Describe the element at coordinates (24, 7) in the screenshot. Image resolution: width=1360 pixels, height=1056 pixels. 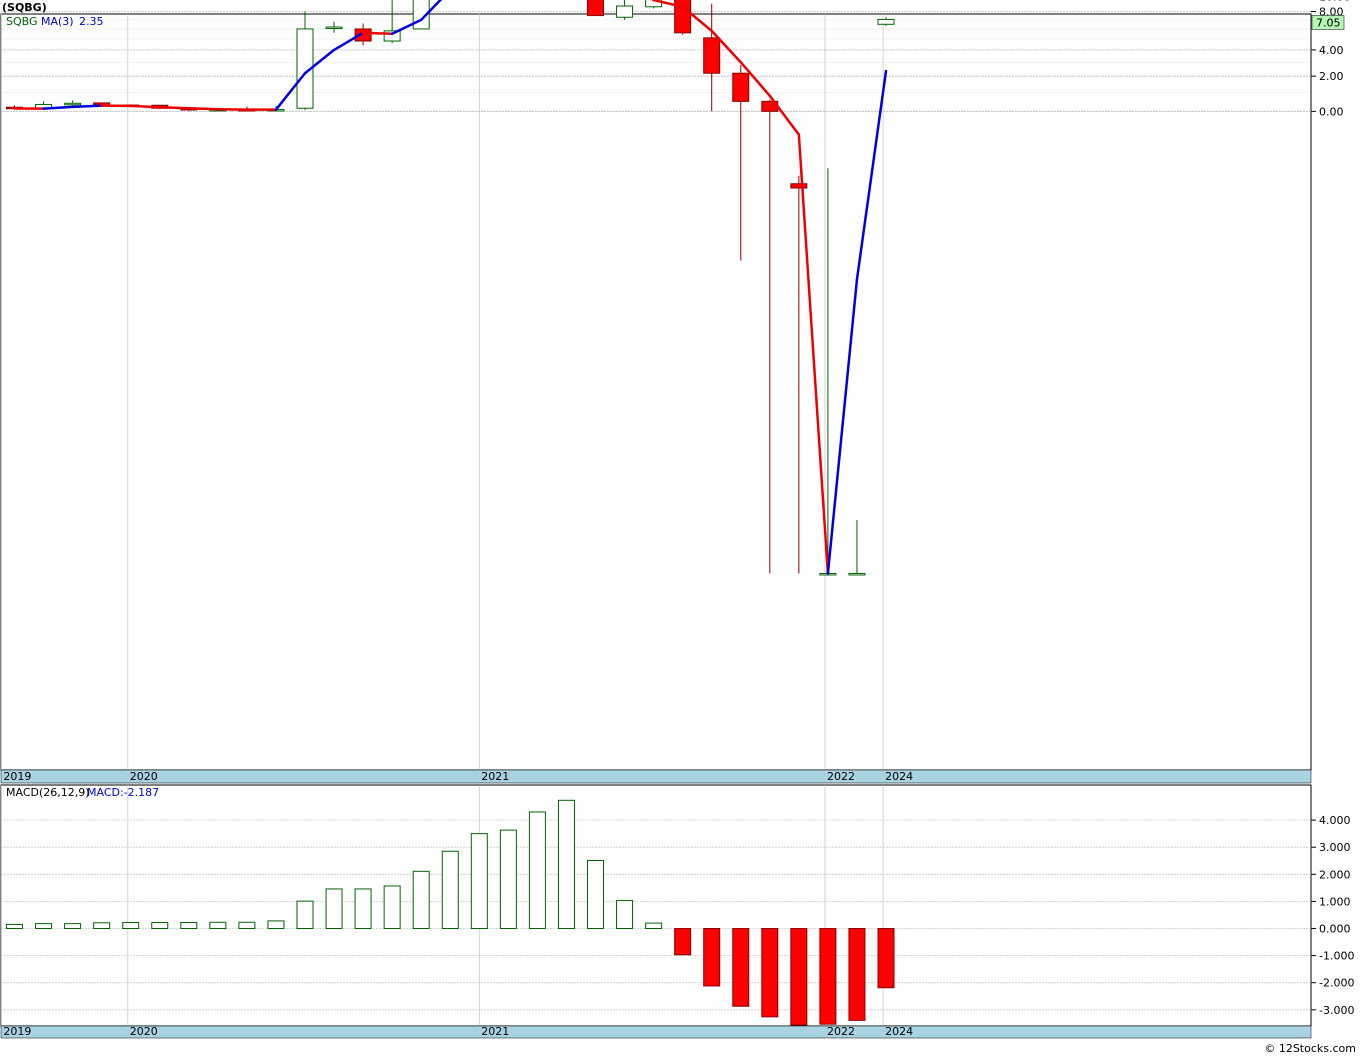
I see `chart-title: (SQBG)` at that location.